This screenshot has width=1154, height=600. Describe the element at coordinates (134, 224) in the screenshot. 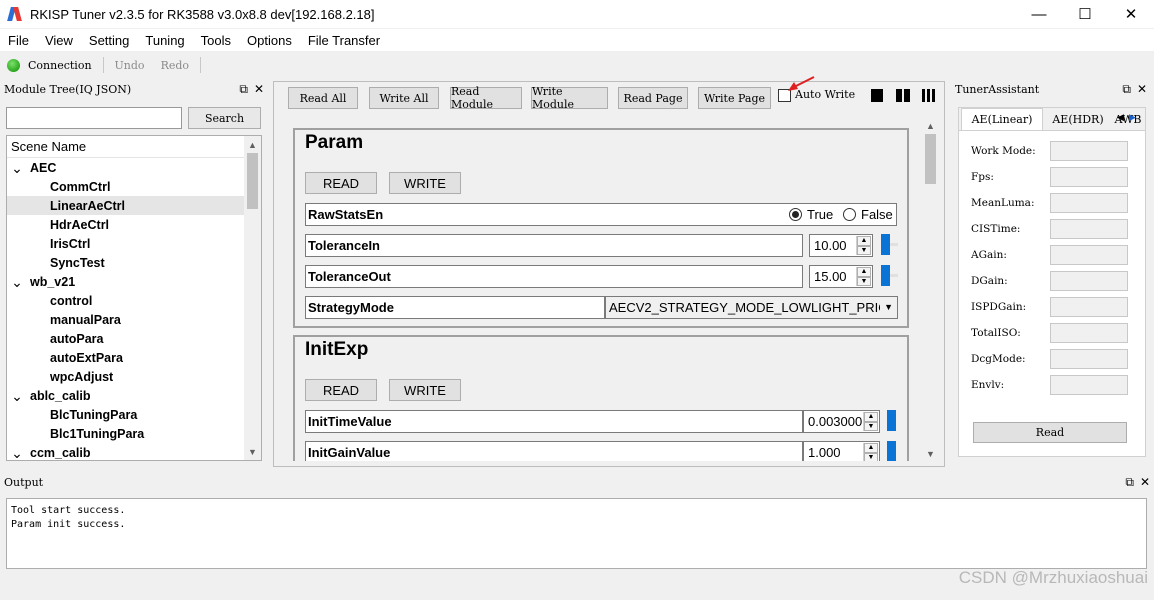

I see `tree-leaf: HdrAeCtrl` at that location.